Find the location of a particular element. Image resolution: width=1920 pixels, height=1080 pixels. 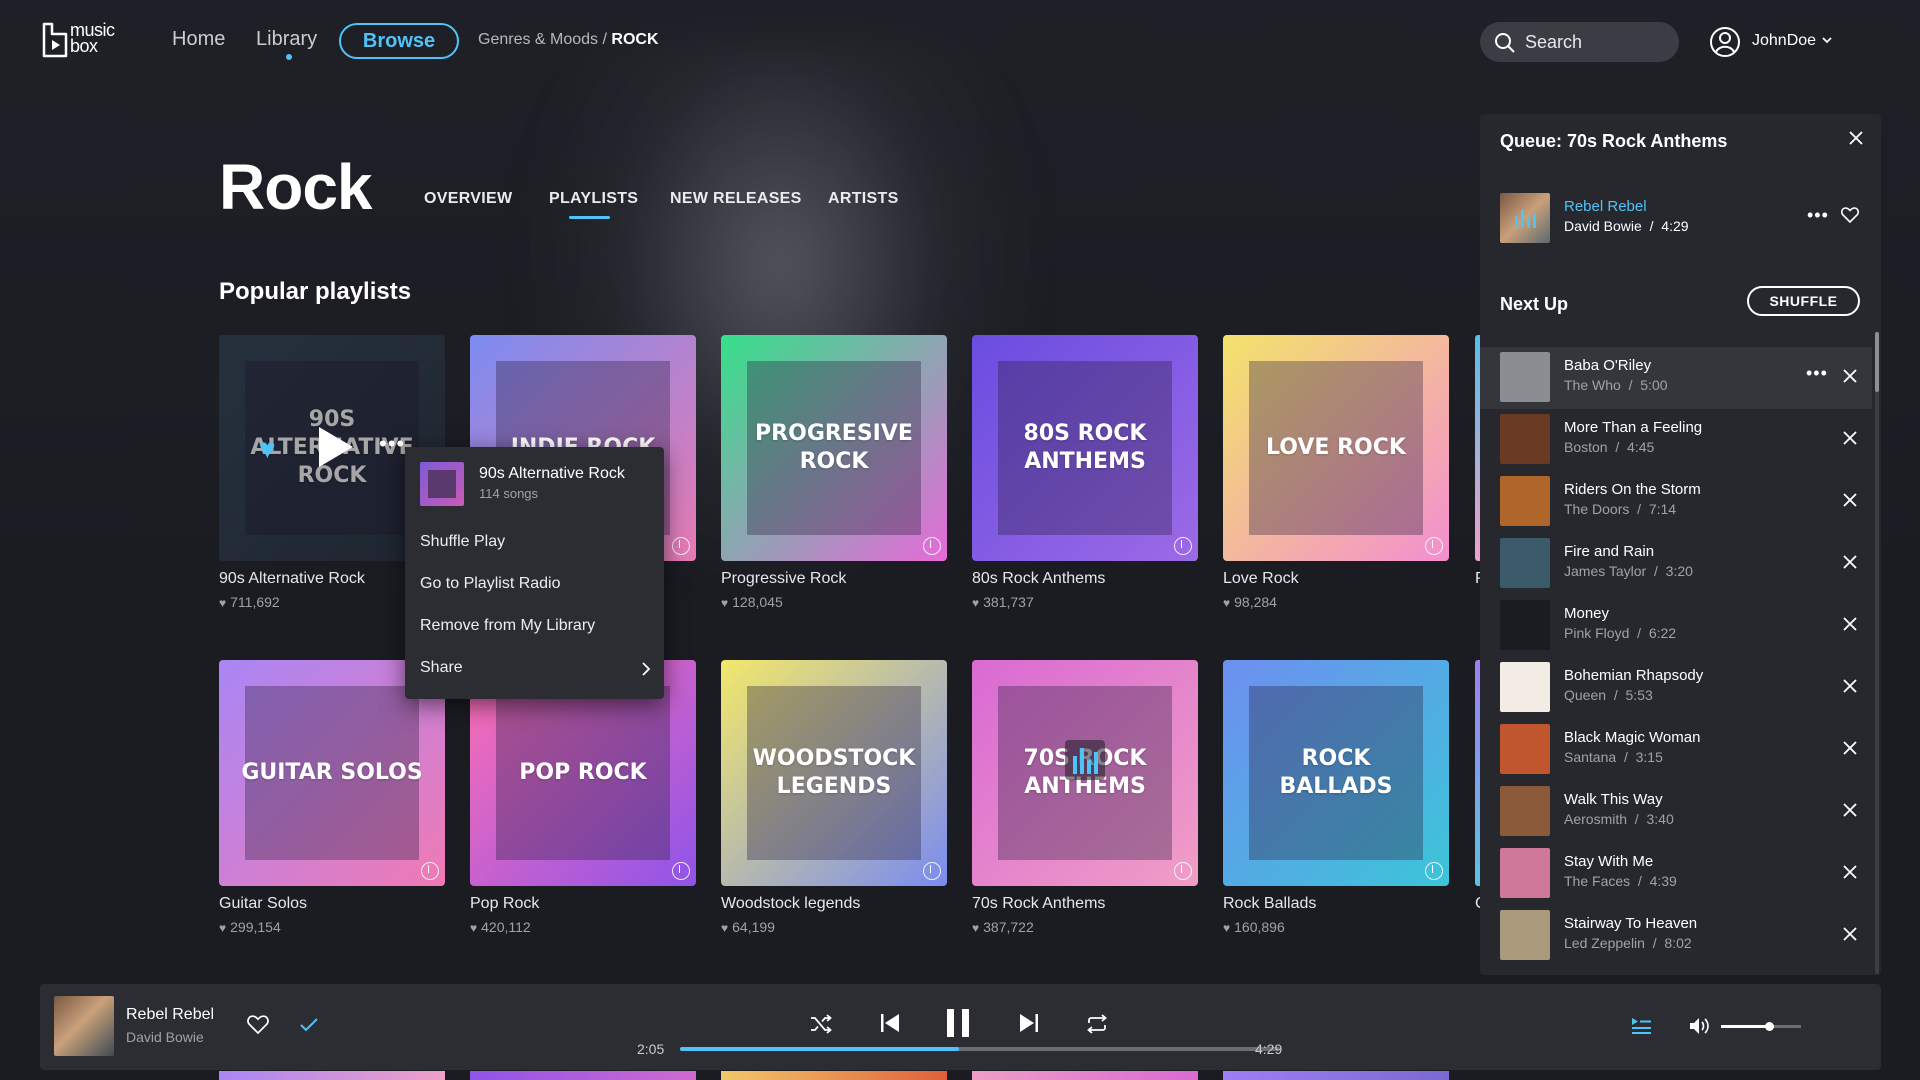

previous-icon is located at coordinates (890, 1023).